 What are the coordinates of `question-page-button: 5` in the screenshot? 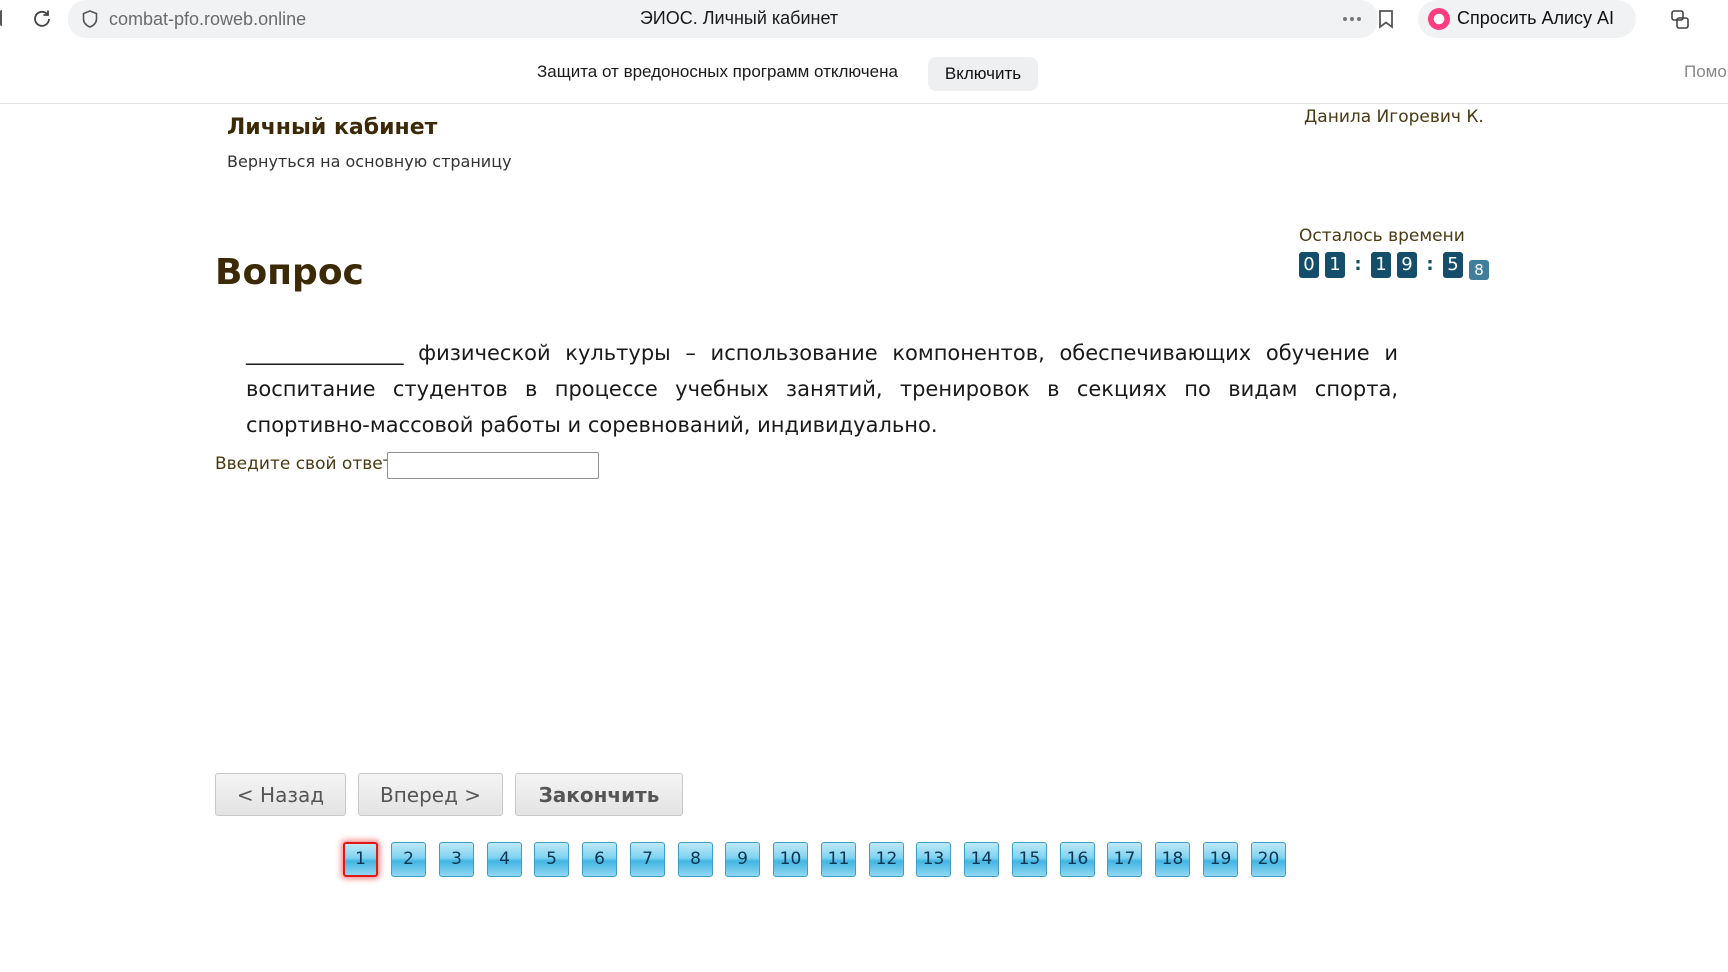 It's located at (551, 859).